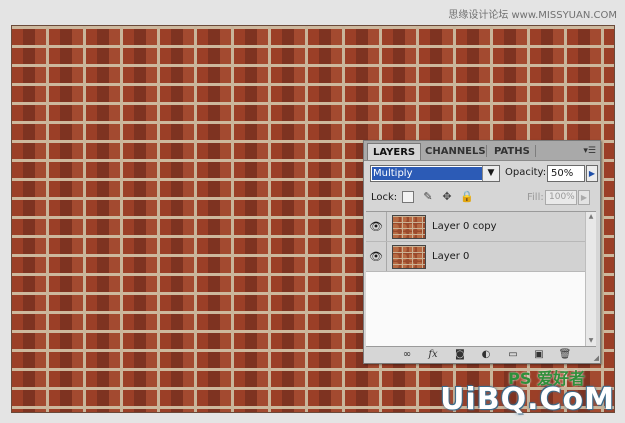 This screenshot has width=625, height=423. What do you see at coordinates (527, 399) in the screenshot?
I see `uibq-logo-watermark: UiBQ.CoM` at bounding box center [527, 399].